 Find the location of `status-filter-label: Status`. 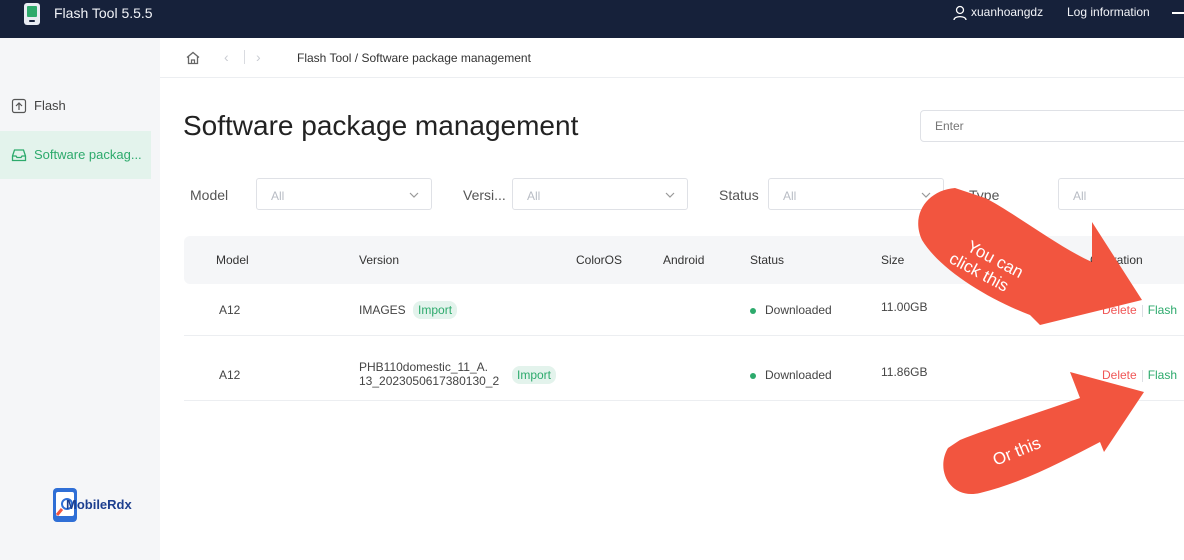

status-filter-label: Status is located at coordinates (739, 195).